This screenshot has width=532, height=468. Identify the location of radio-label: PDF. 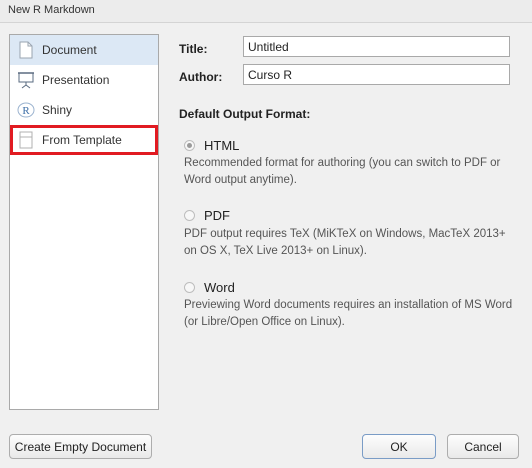
(217, 215).